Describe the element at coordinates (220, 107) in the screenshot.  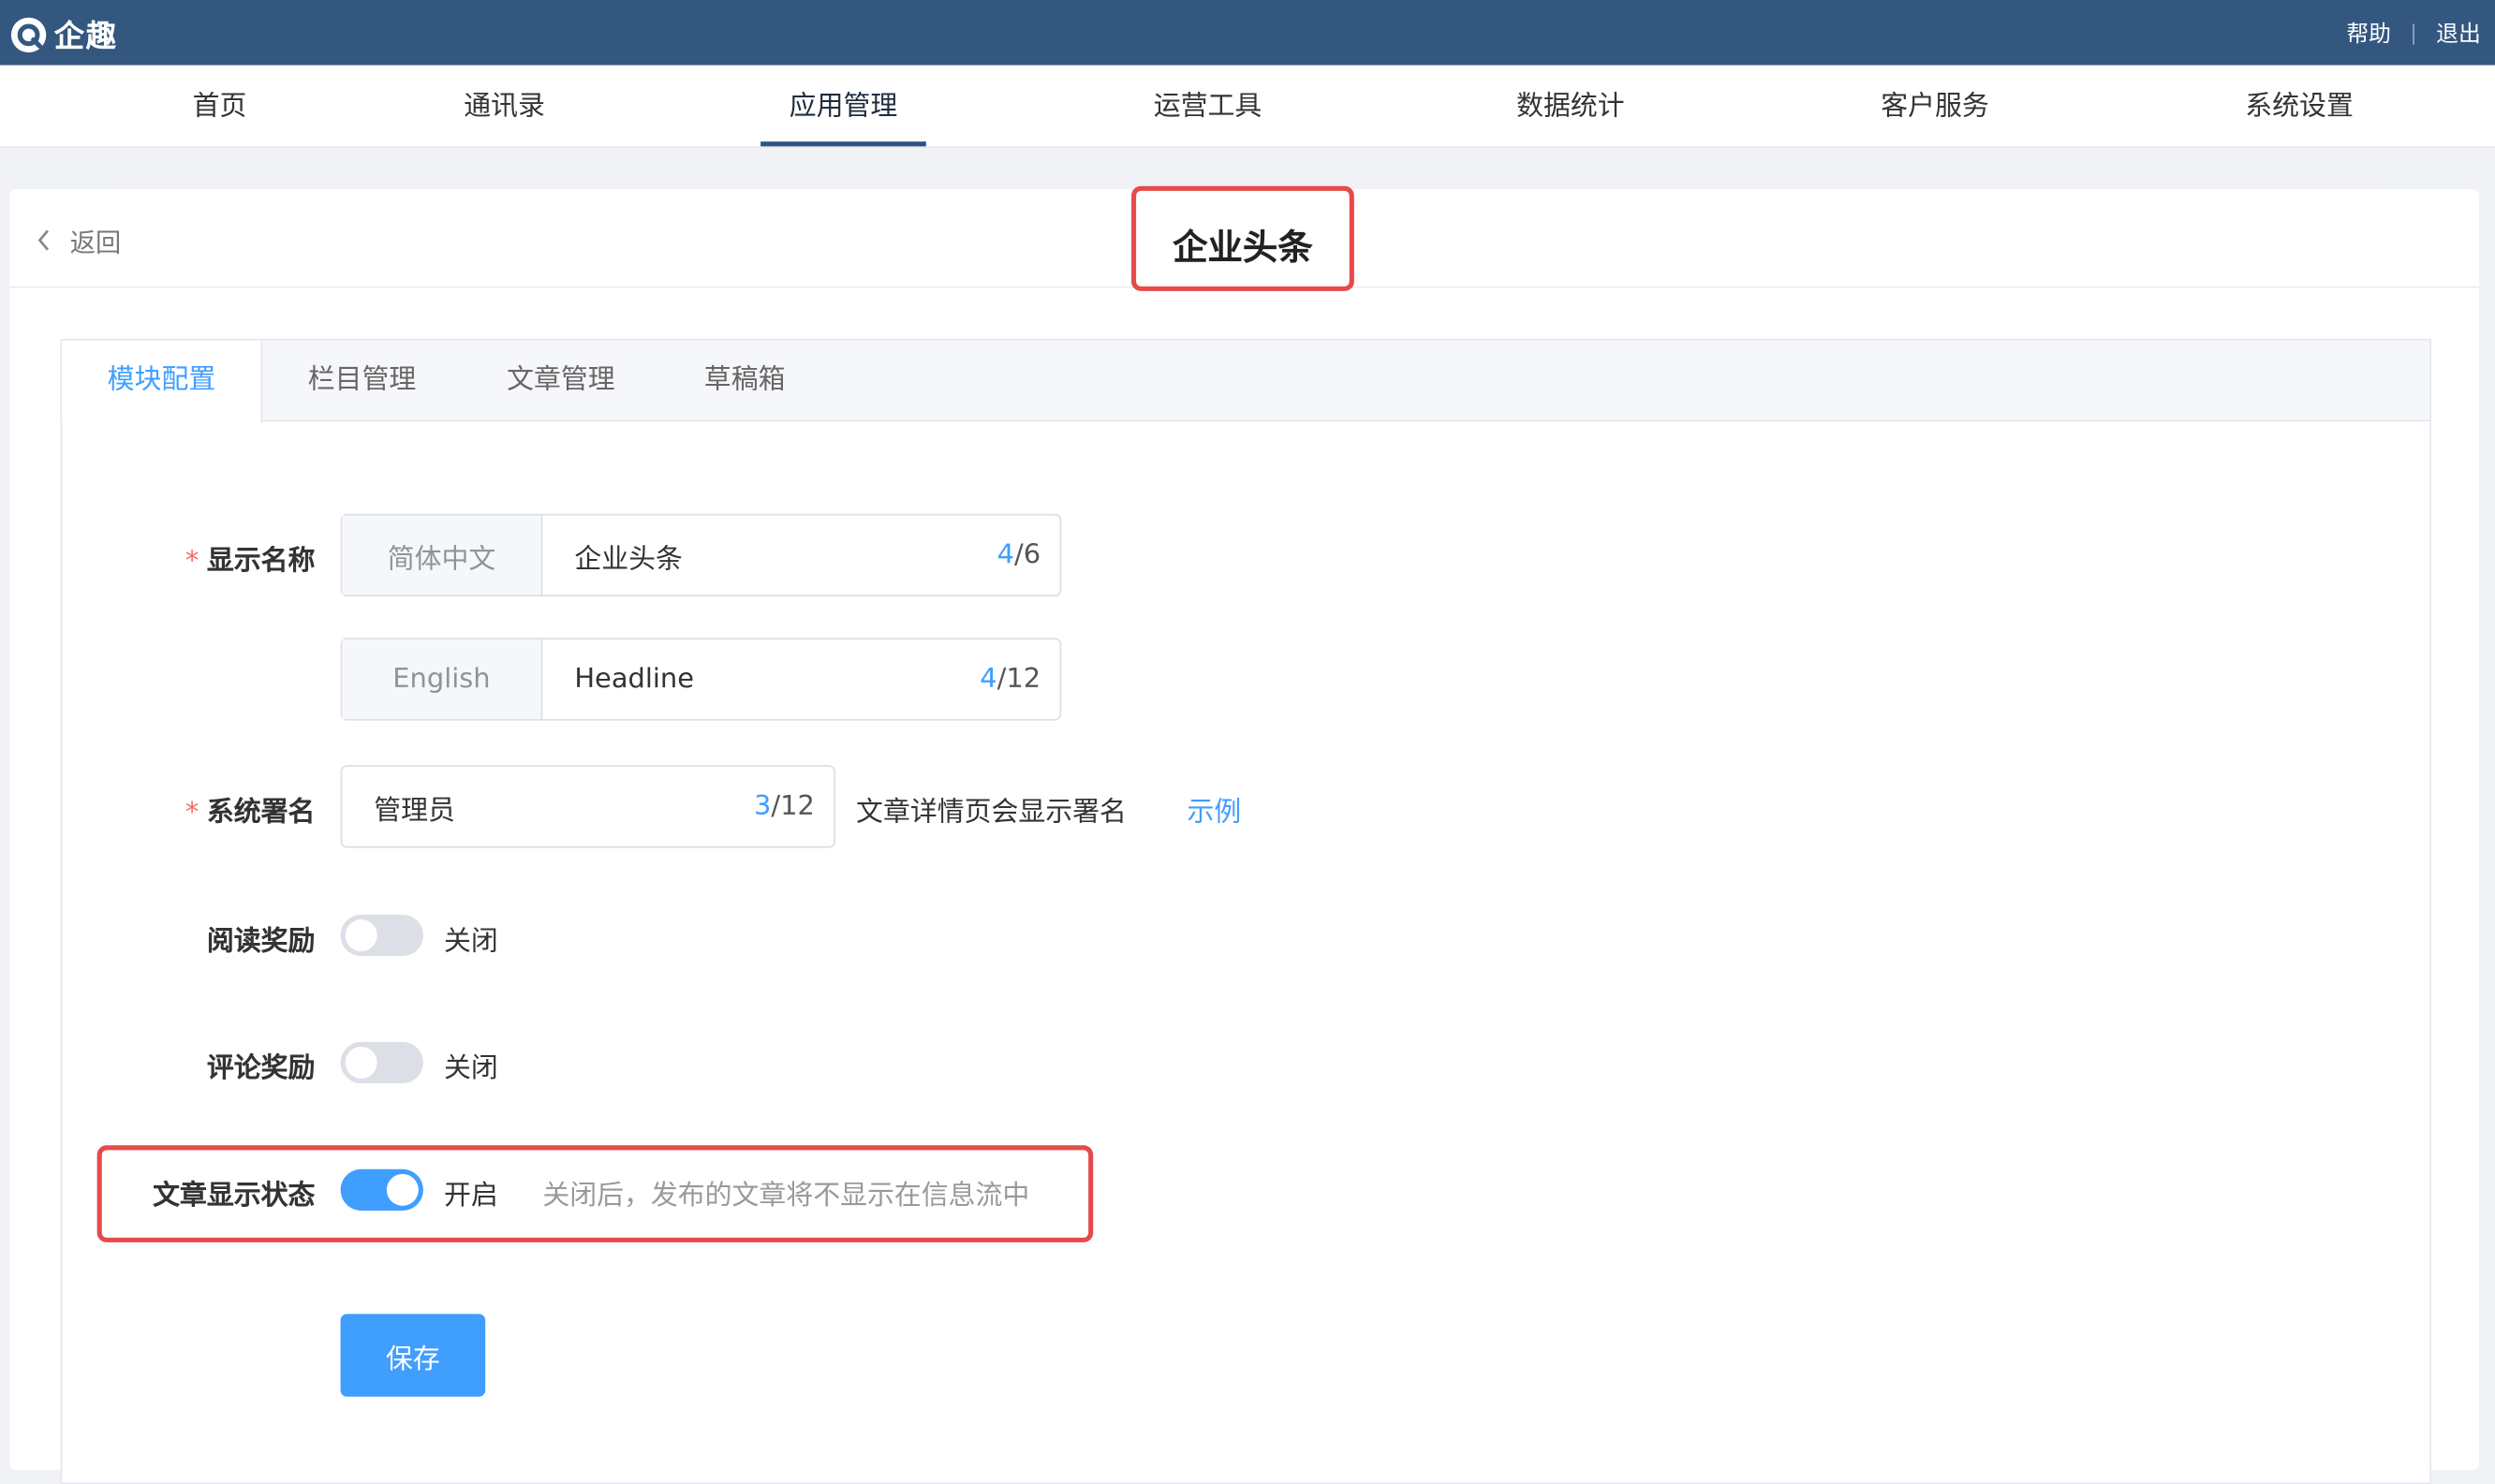
I see `nav-item-home: 首页` at that location.